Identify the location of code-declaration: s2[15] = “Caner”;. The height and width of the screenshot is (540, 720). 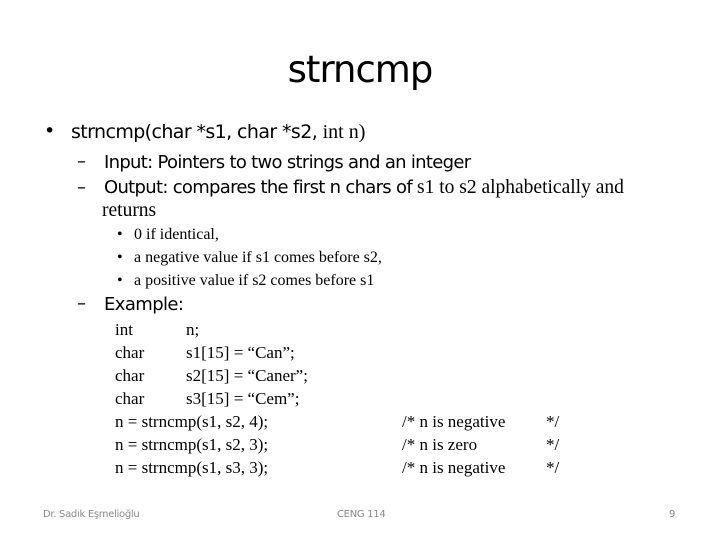
(247, 375).